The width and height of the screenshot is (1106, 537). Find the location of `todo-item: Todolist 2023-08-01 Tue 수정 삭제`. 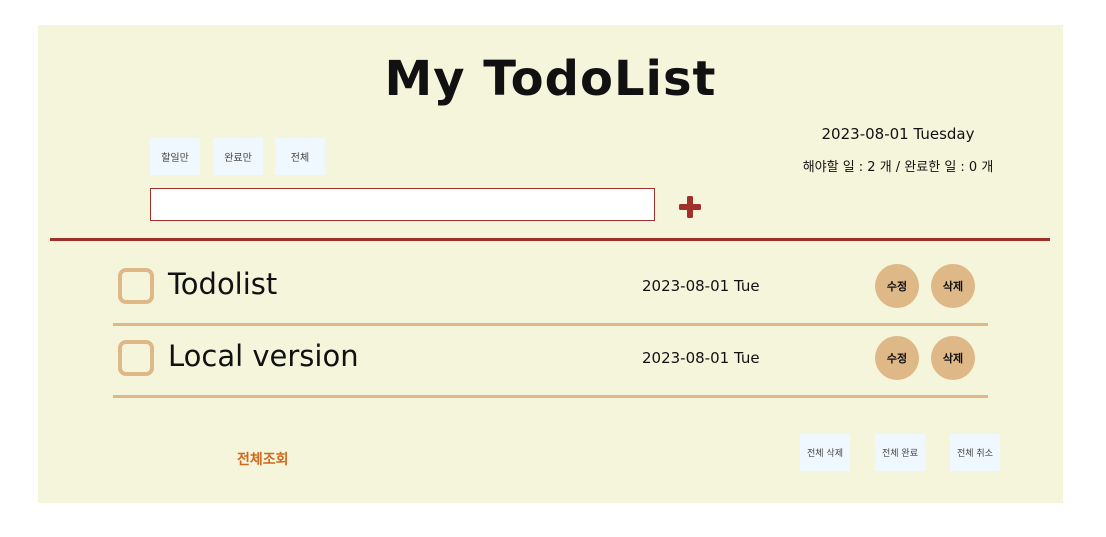

todo-item: Todolist 2023-08-01 Tue 수정 삭제 is located at coordinates (550, 290).